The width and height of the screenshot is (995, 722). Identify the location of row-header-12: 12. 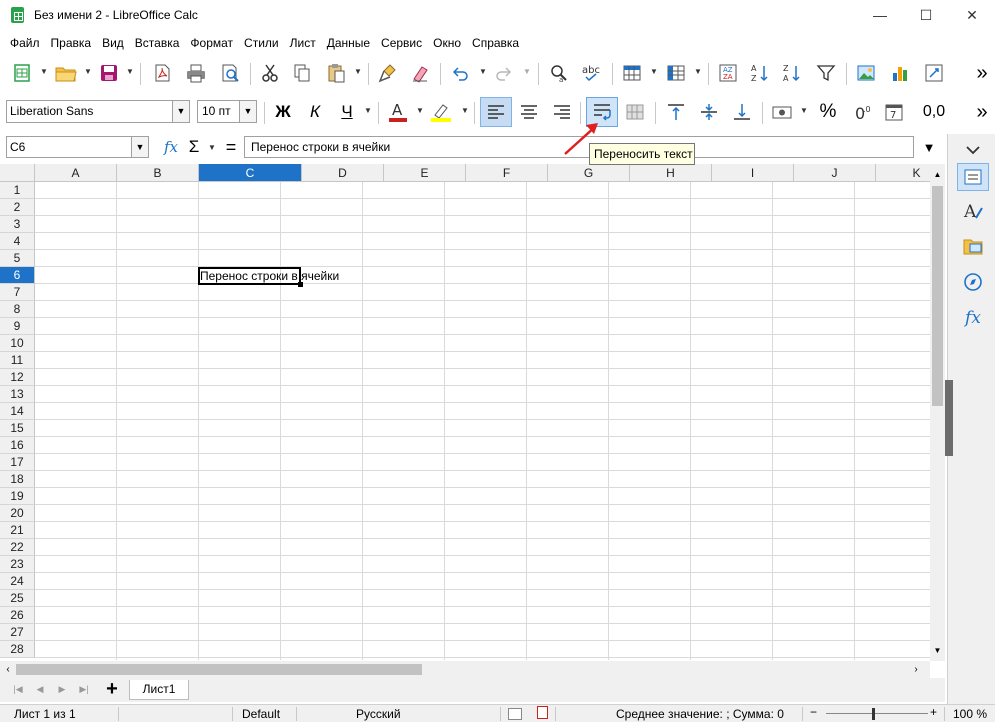
(17, 377).